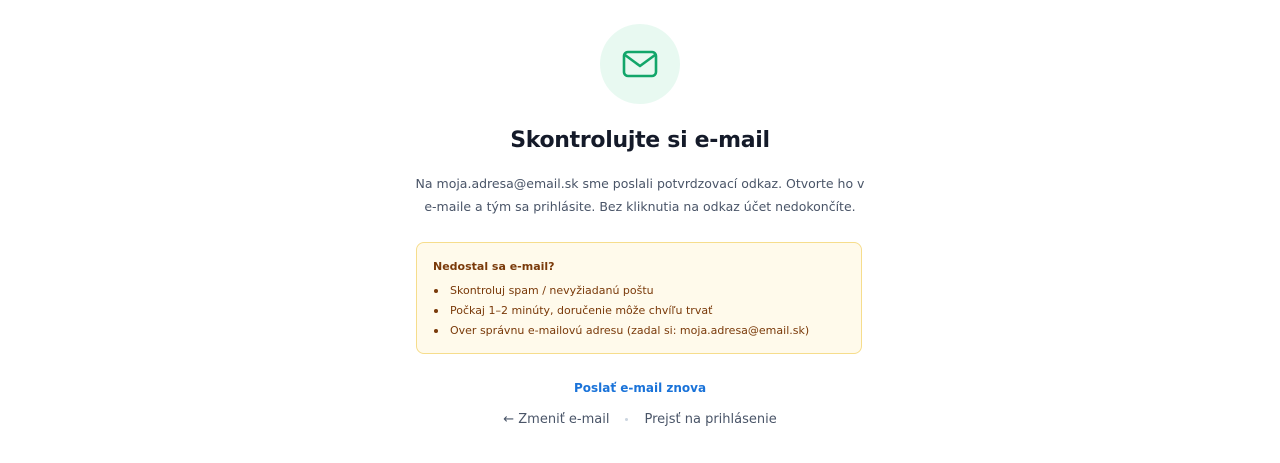 The height and width of the screenshot is (463, 1280). Describe the element at coordinates (640, 419) in the screenshot. I see `footer-links: ← Zmeniť e-mail Prejsť na prihlásenie` at that location.